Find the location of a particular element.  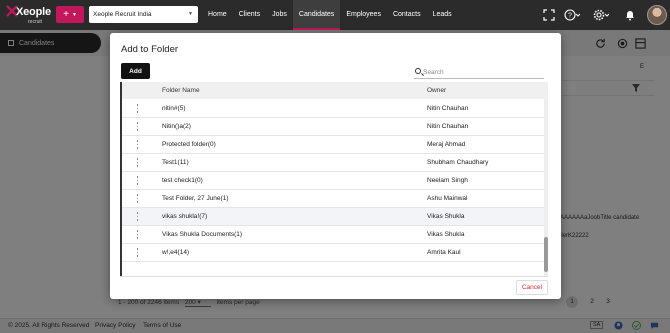

table-row: nitin#(5) Nitin Chauhan is located at coordinates (335, 109).